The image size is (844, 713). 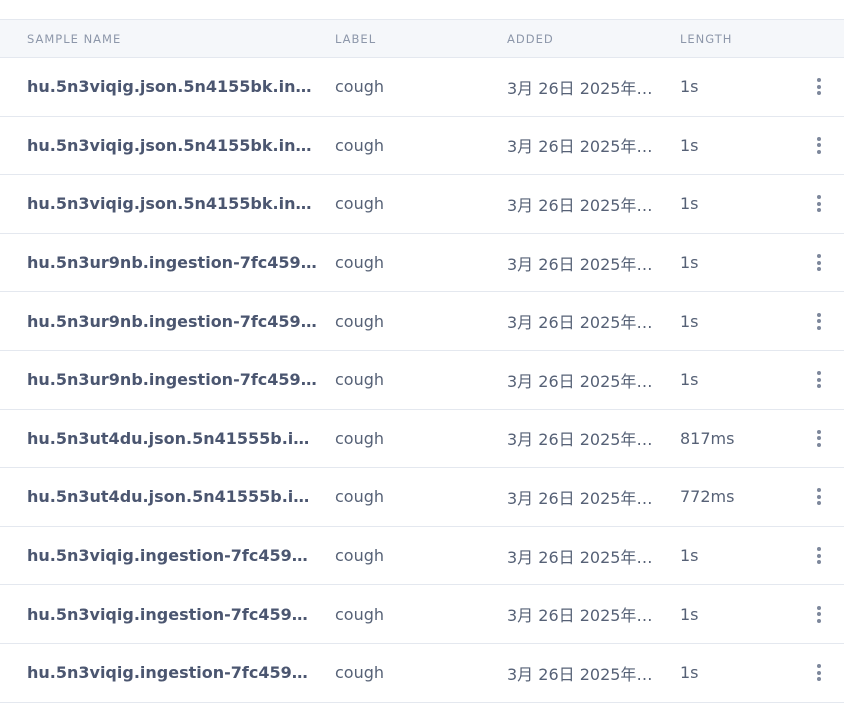 I want to click on table-header: SAMPLE NAME LABEL ADDED LENGTH, so click(x=422, y=39).